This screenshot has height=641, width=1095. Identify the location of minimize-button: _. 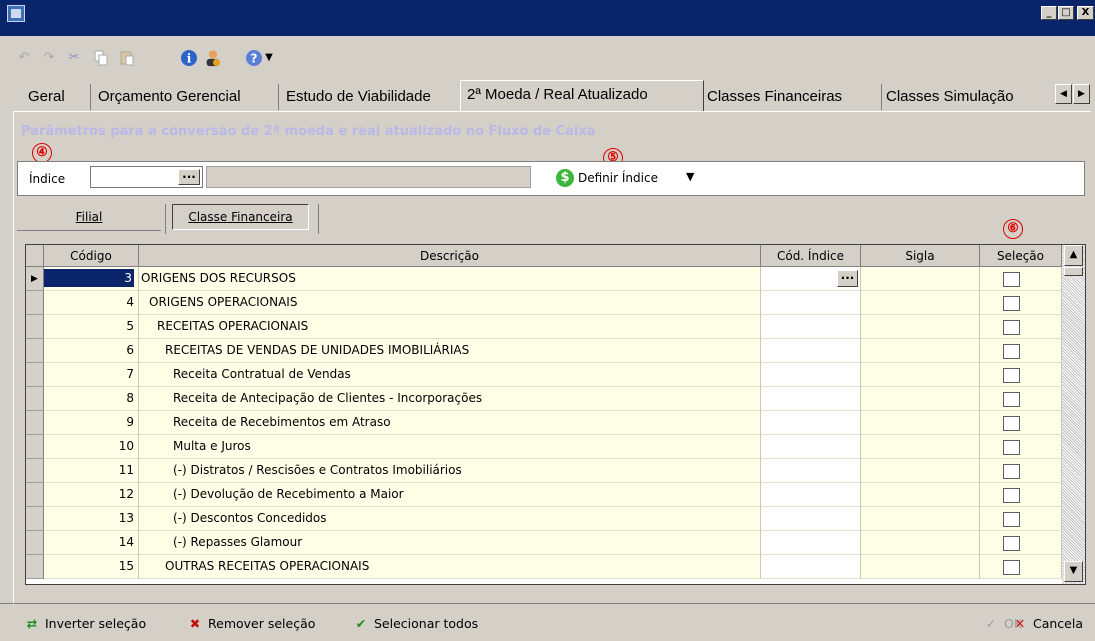
(1049, 13).